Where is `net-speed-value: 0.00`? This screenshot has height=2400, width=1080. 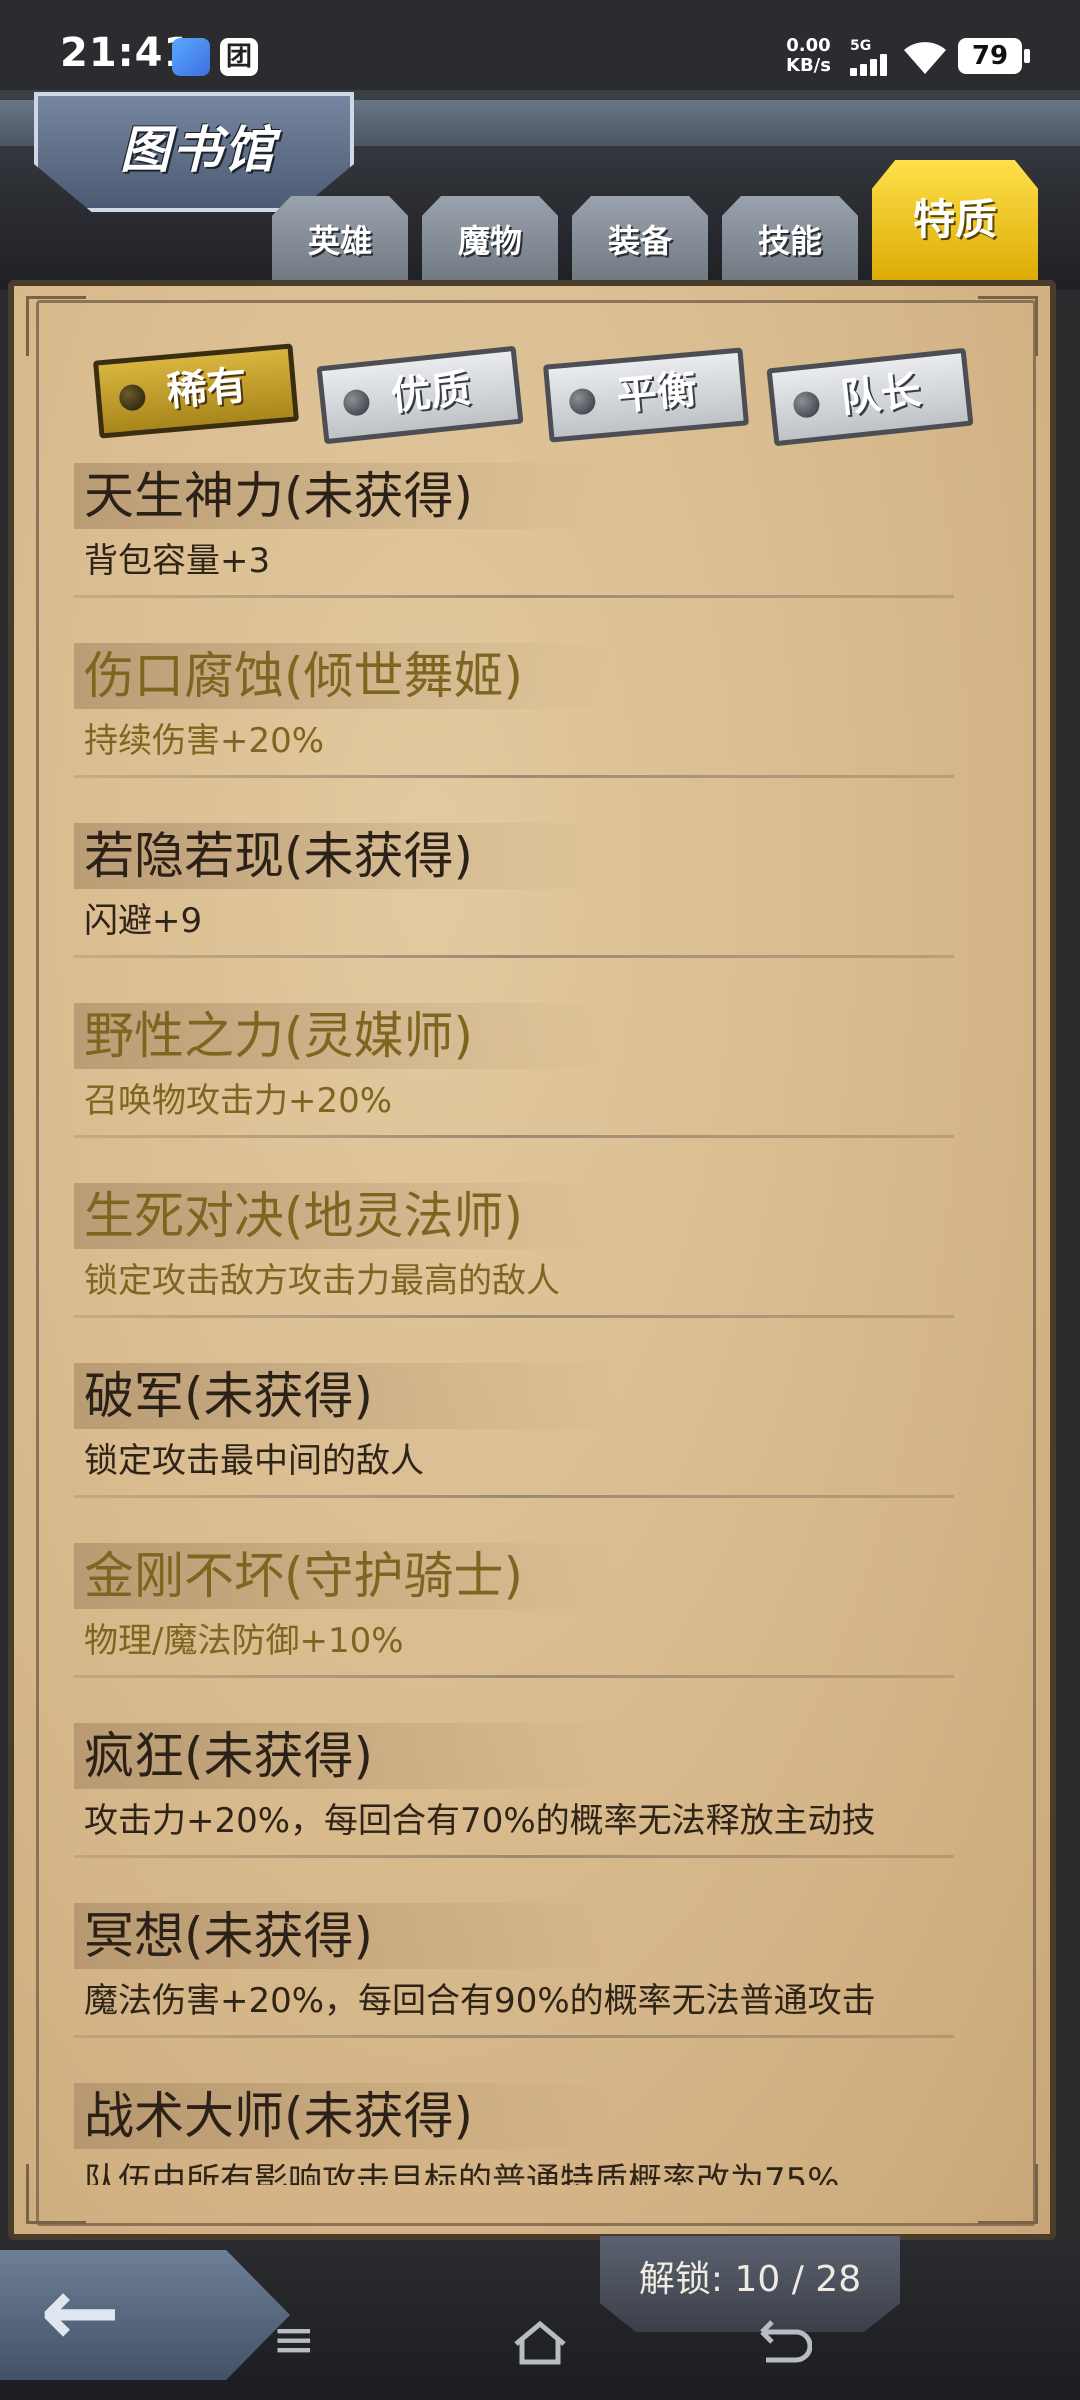 net-speed-value: 0.00 is located at coordinates (808, 45).